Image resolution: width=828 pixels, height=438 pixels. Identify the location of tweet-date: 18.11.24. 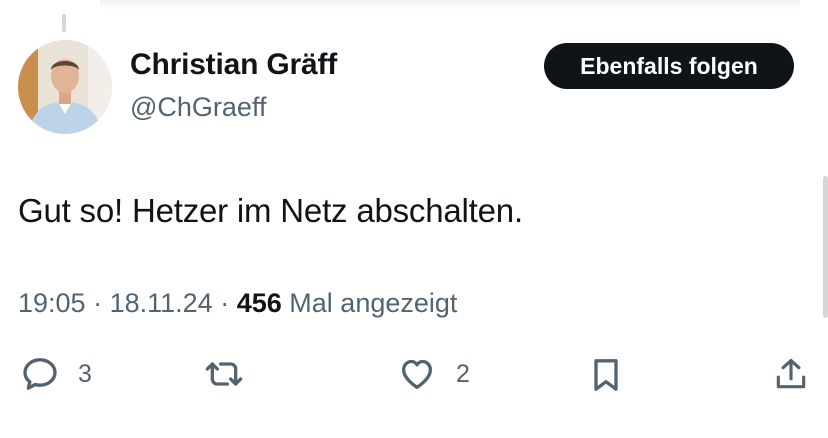
(161, 303).